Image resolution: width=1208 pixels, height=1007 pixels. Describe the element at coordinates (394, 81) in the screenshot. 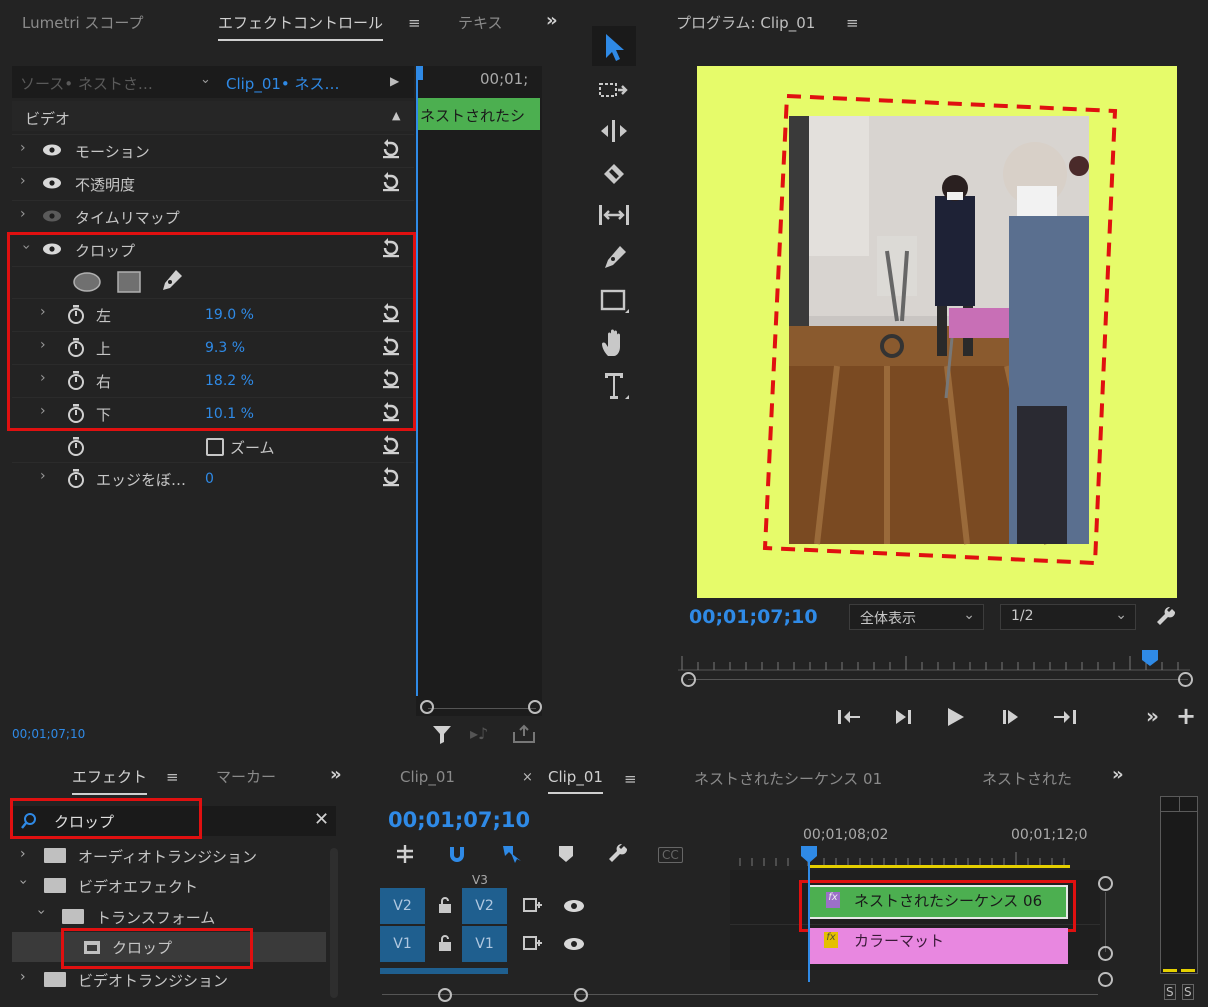

I see `triangle-right-icon: ▶` at that location.